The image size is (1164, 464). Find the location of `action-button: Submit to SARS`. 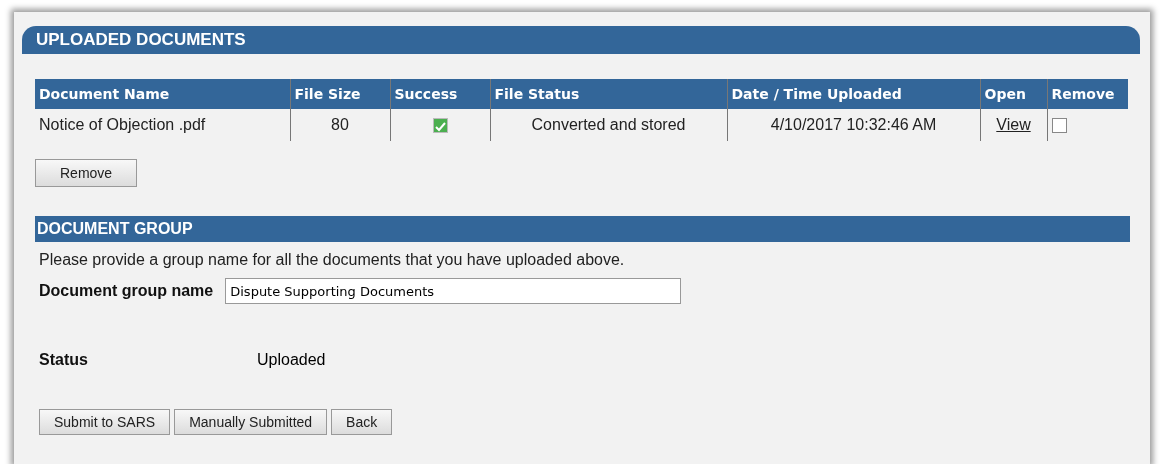

action-button: Submit to SARS is located at coordinates (105, 422).